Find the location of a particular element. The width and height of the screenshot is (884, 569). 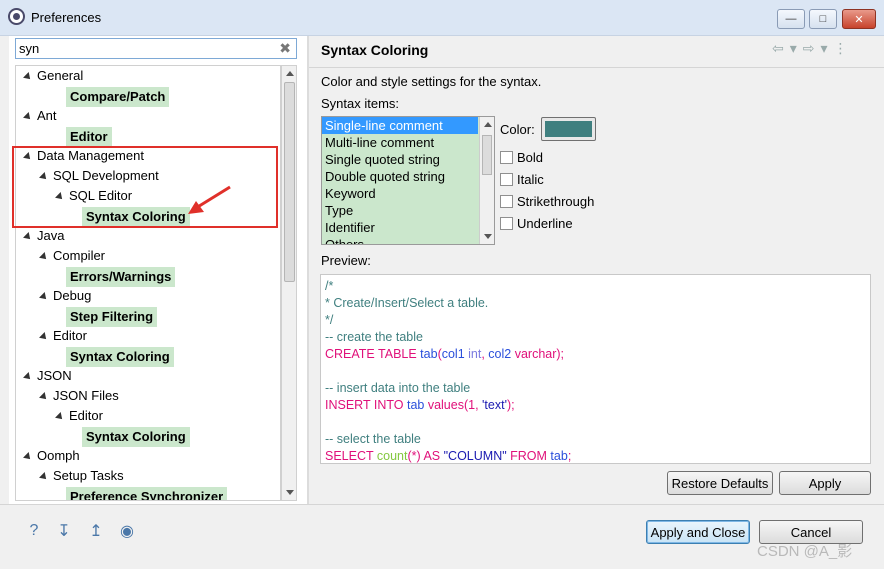

restore-defaults-button: Restore Defaults is located at coordinates (720, 483).